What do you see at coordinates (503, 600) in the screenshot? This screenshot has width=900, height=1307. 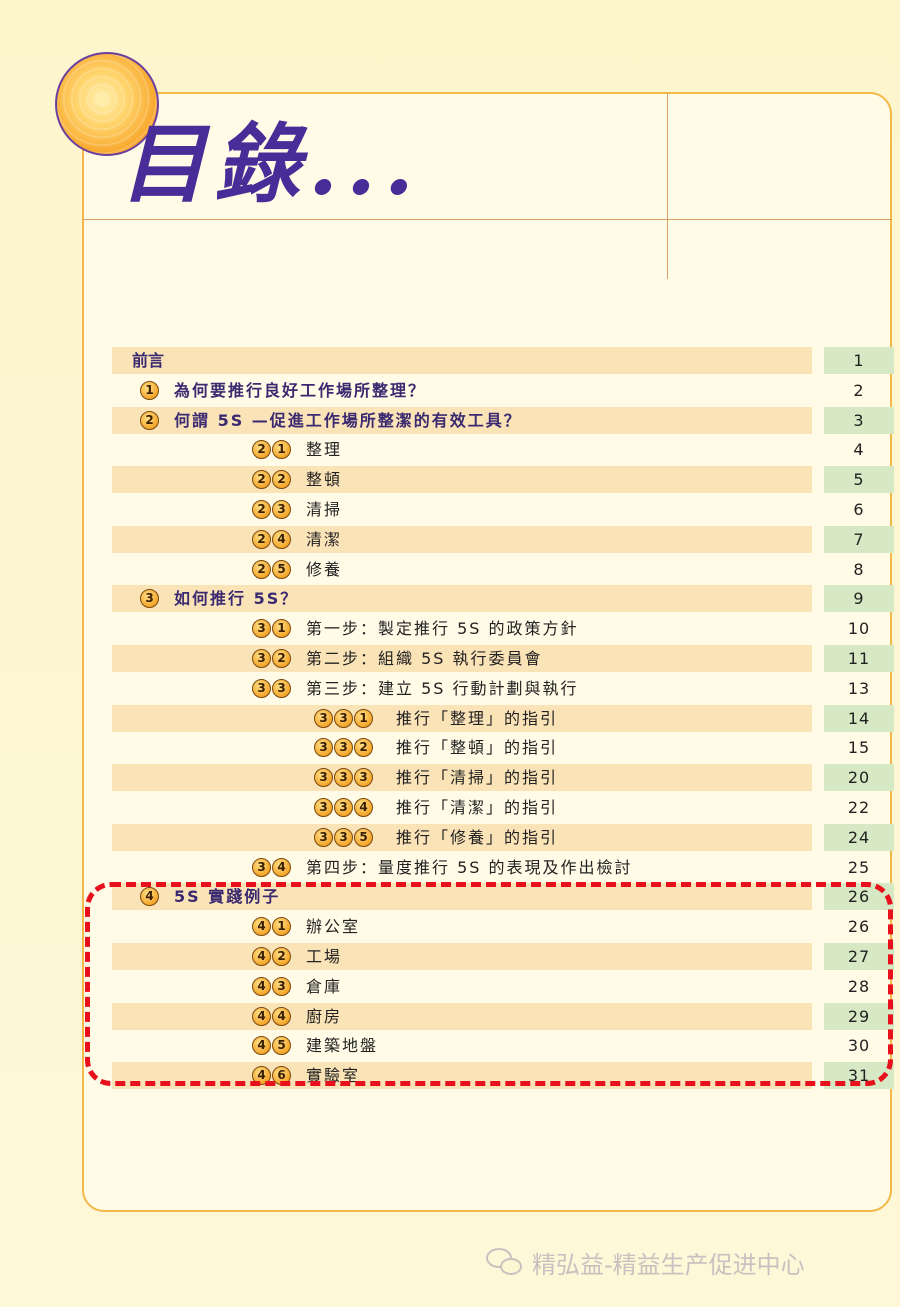 I see `toc-row: 3 如何推行 5S？ 9` at bounding box center [503, 600].